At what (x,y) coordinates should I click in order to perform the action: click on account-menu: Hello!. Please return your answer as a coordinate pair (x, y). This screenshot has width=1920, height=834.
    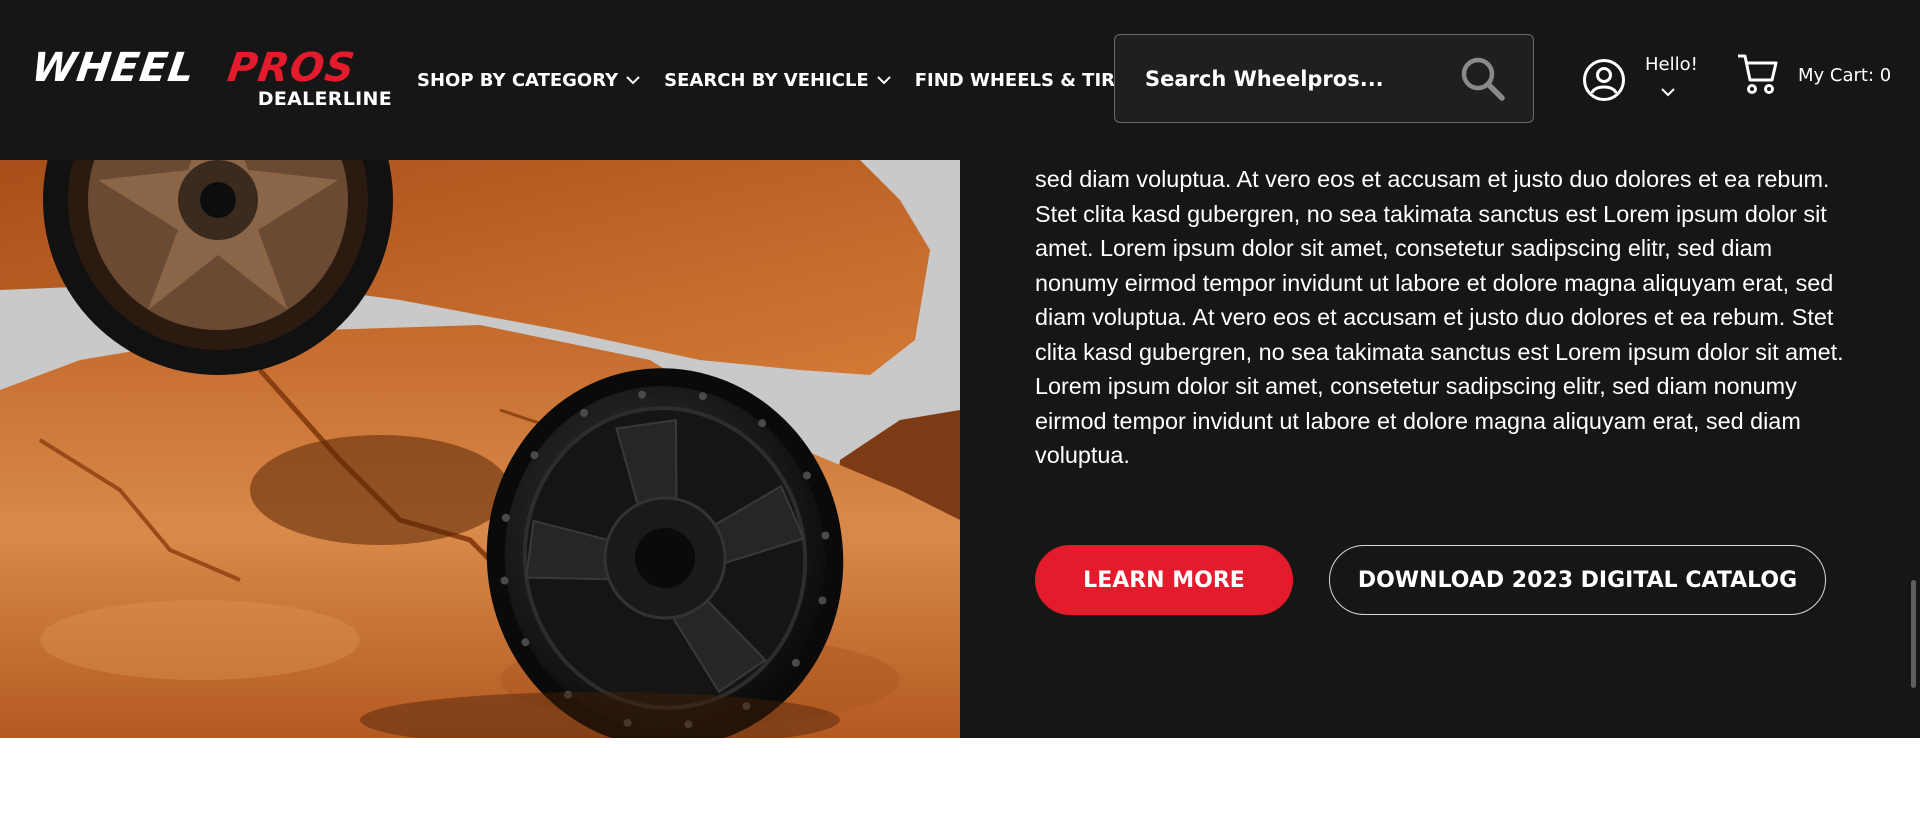
    Looking at the image, I should click on (1642, 82).